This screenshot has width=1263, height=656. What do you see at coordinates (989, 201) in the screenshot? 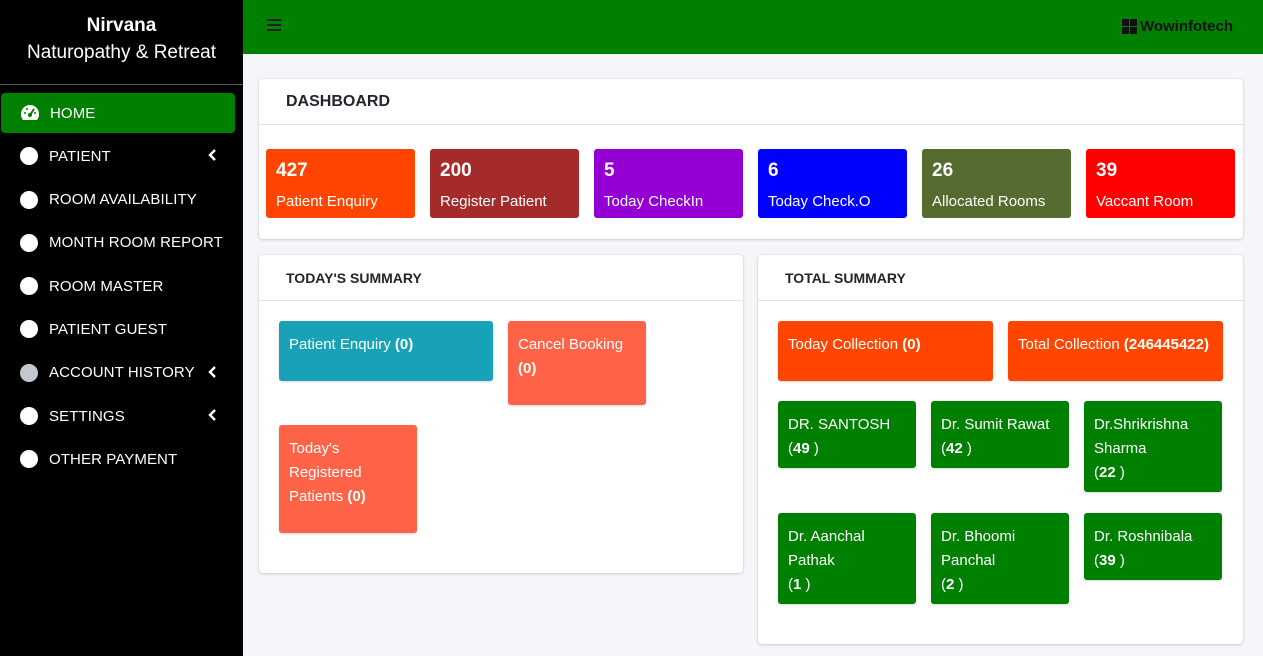
I see `stat-label: Allocated Rooms` at bounding box center [989, 201].